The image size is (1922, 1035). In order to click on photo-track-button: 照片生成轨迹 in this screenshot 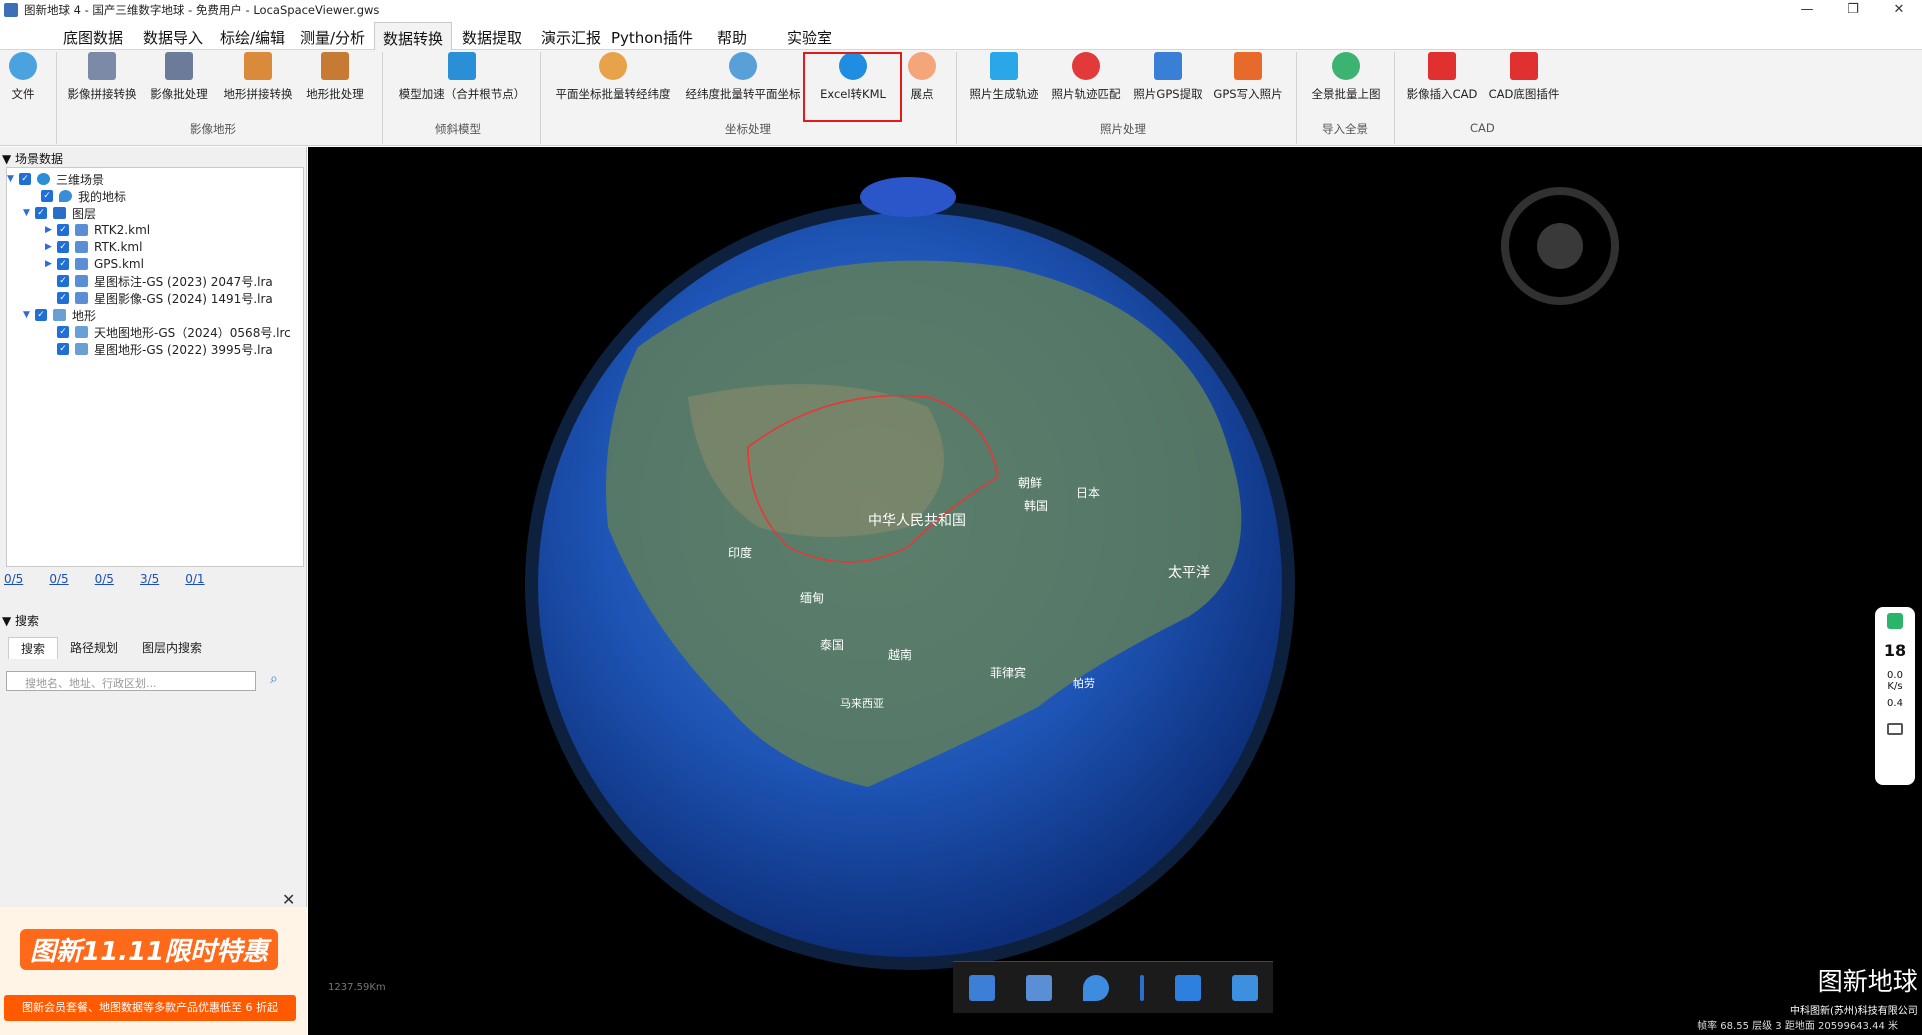, I will do `click(1004, 80)`.